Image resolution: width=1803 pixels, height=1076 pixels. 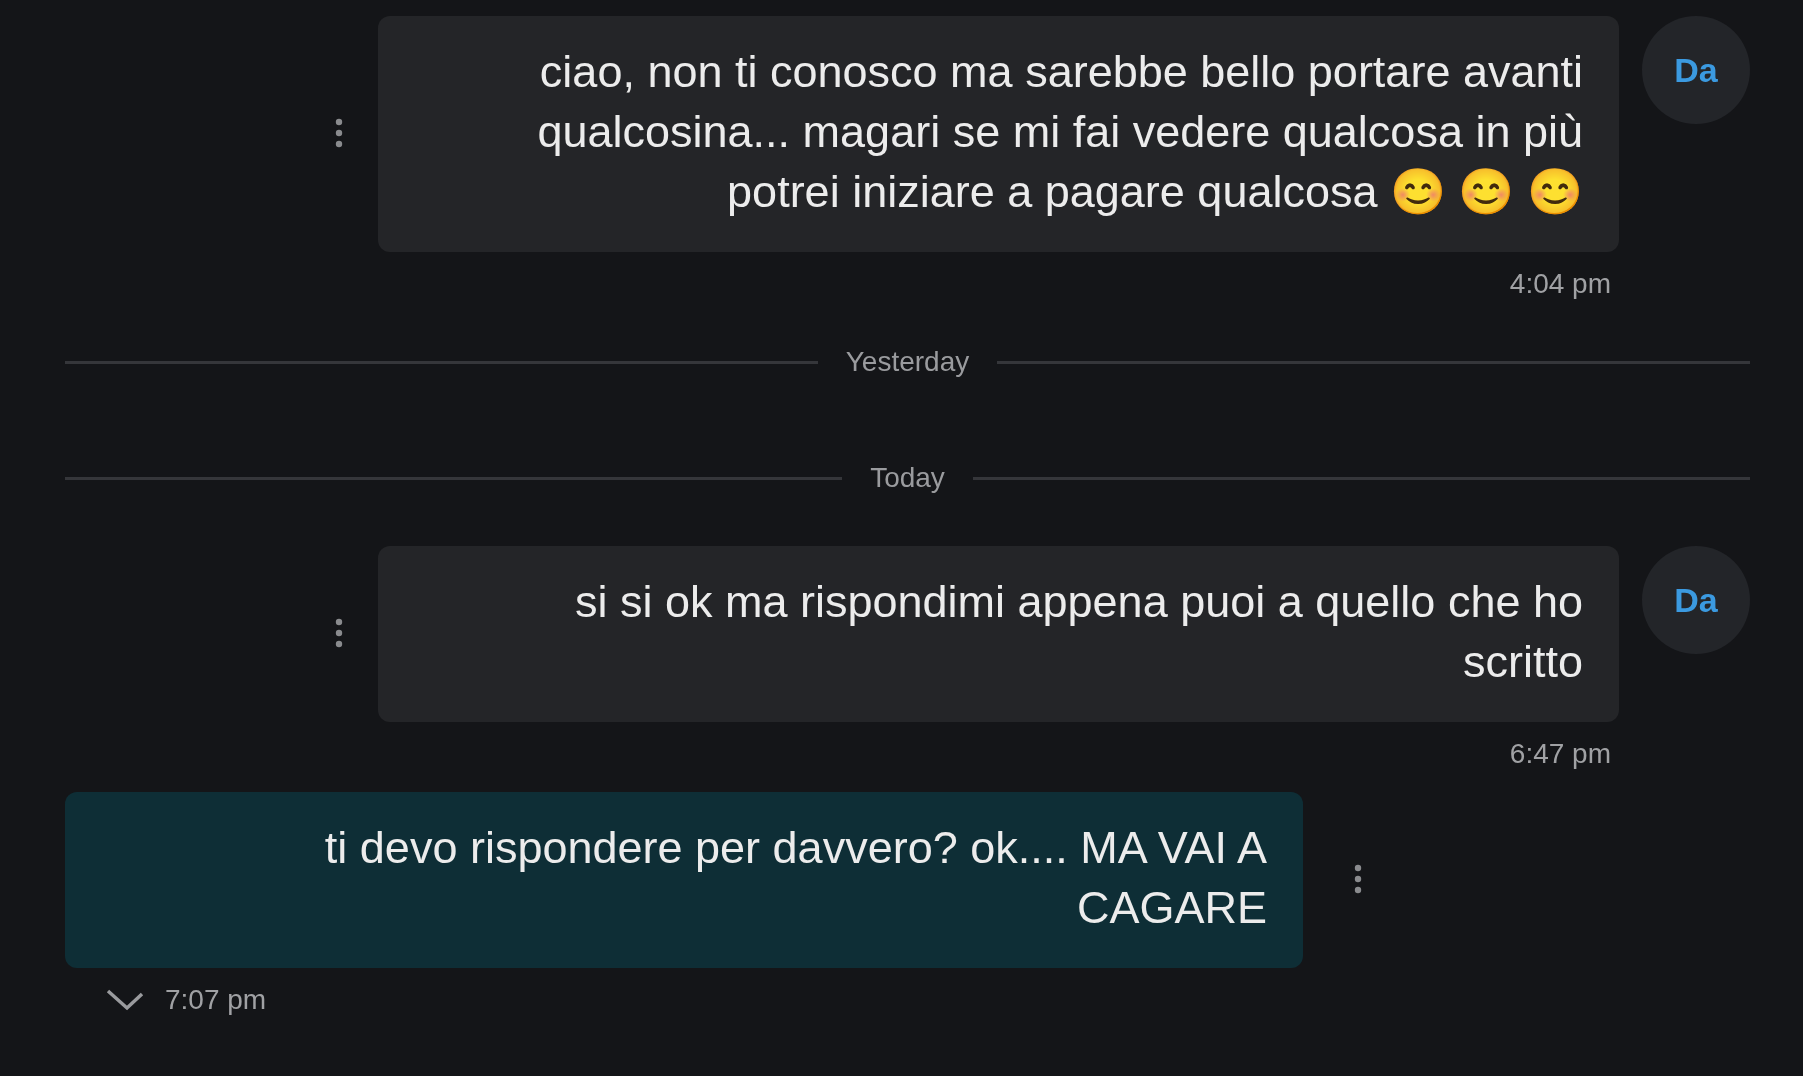 I want to click on message-time: 6:47 pm, so click(x=1560, y=754).